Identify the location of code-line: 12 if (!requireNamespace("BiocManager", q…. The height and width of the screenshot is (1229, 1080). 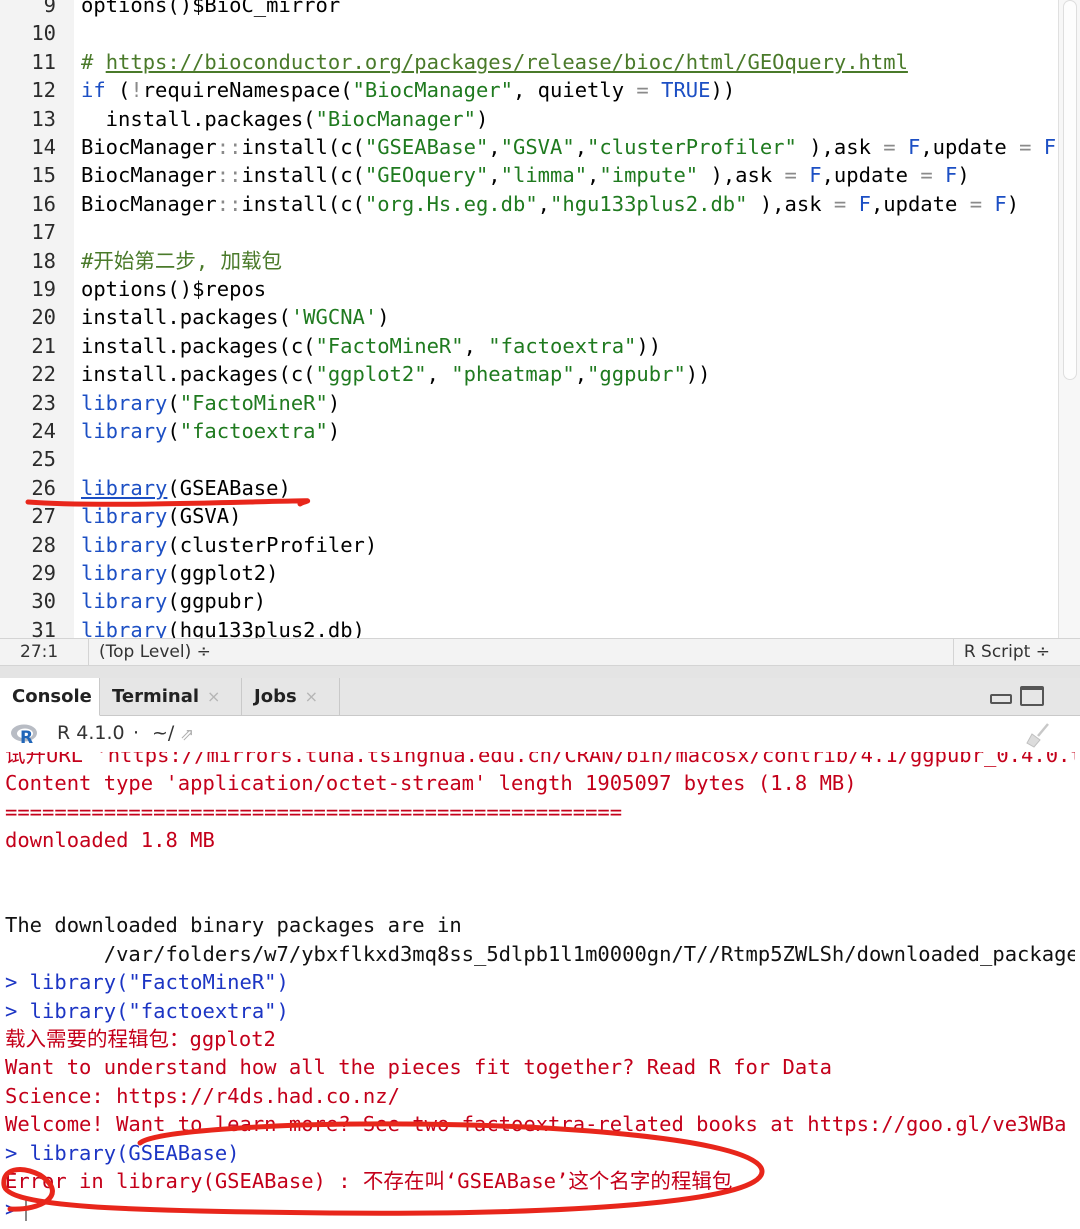
(530, 90).